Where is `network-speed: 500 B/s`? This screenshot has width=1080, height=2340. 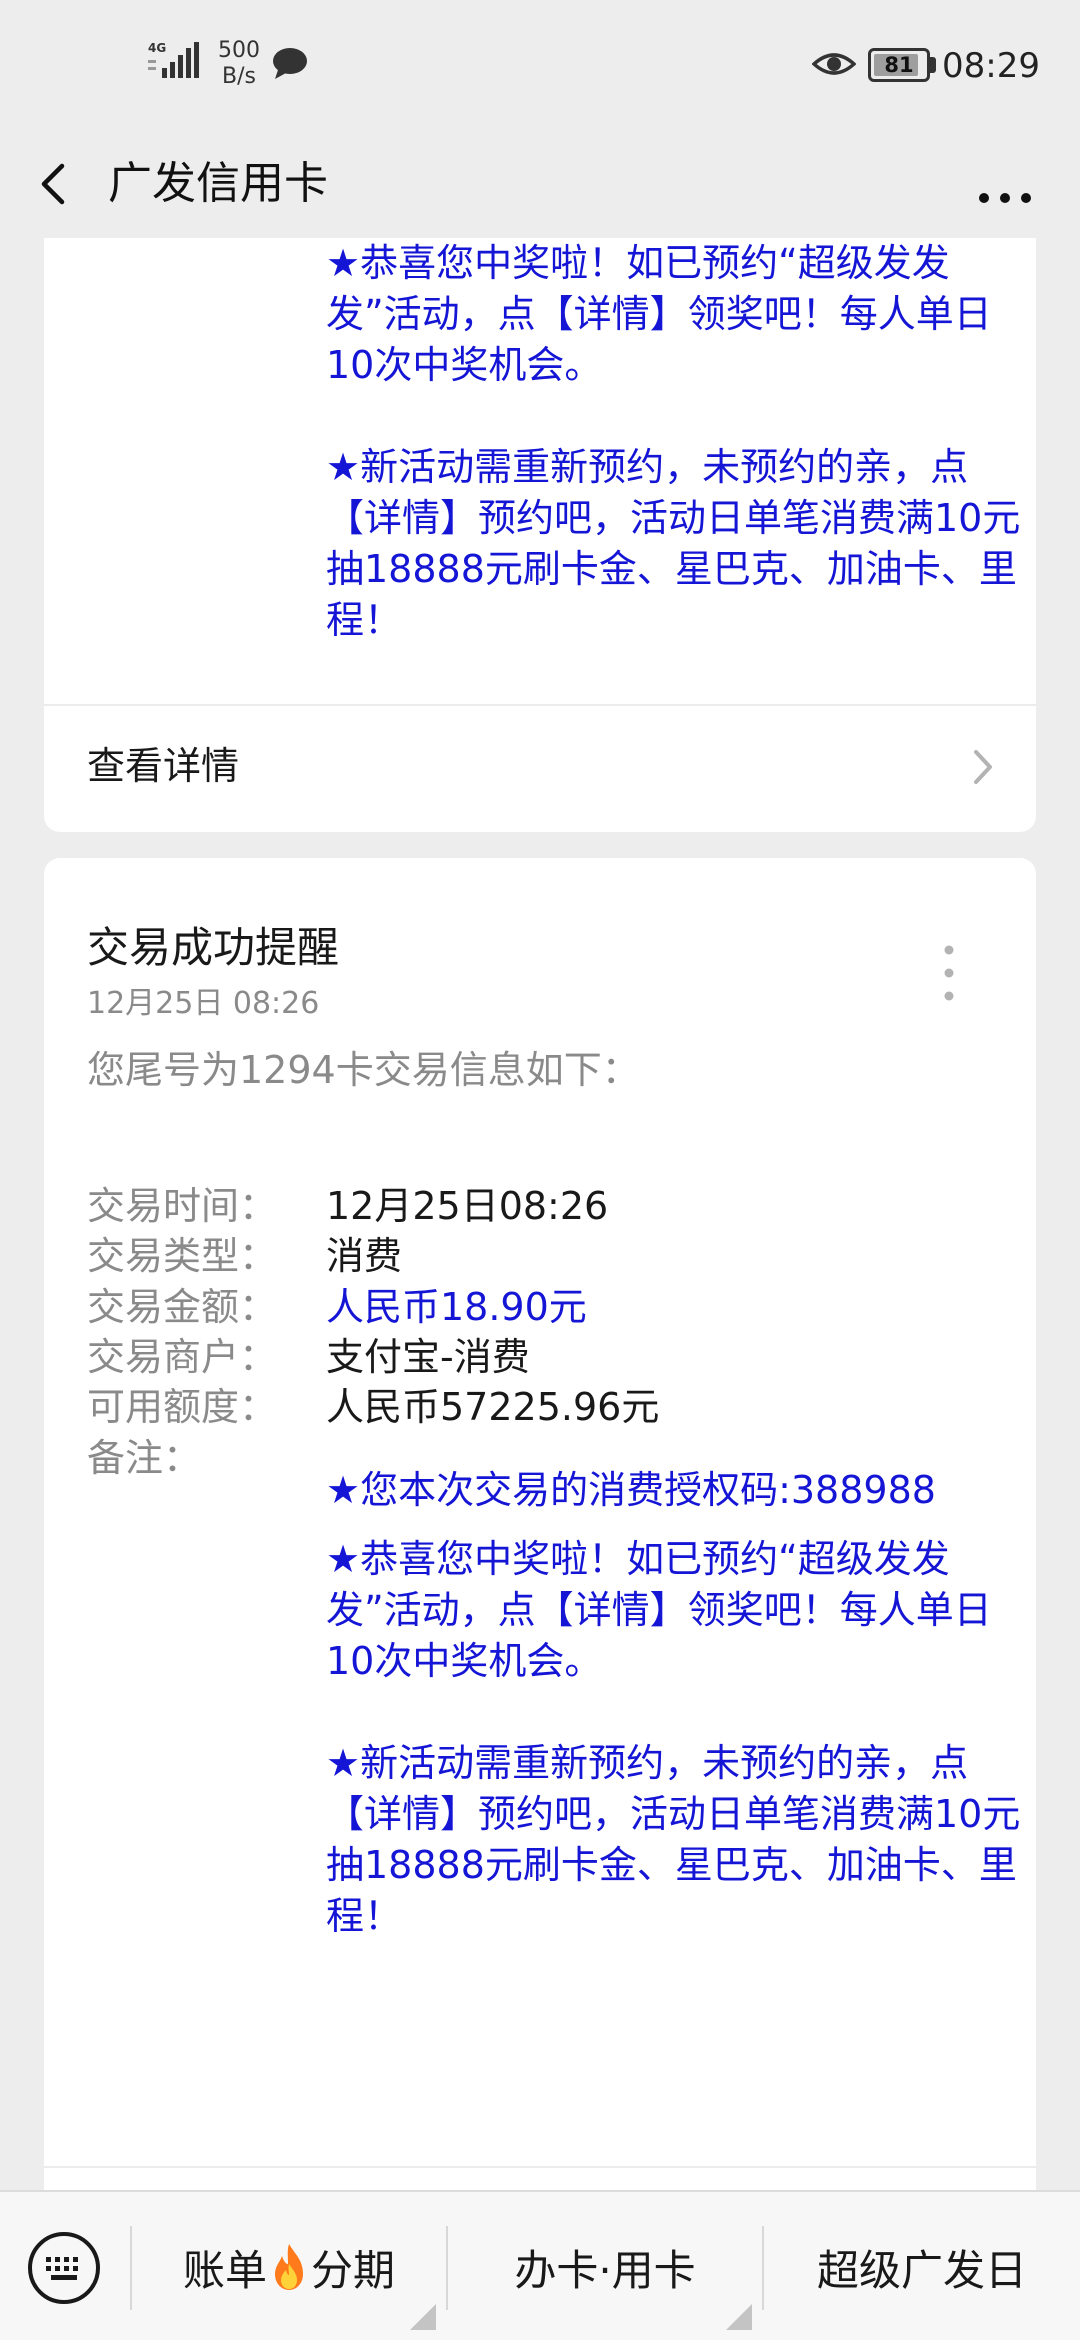 network-speed: 500 B/s is located at coordinates (239, 63).